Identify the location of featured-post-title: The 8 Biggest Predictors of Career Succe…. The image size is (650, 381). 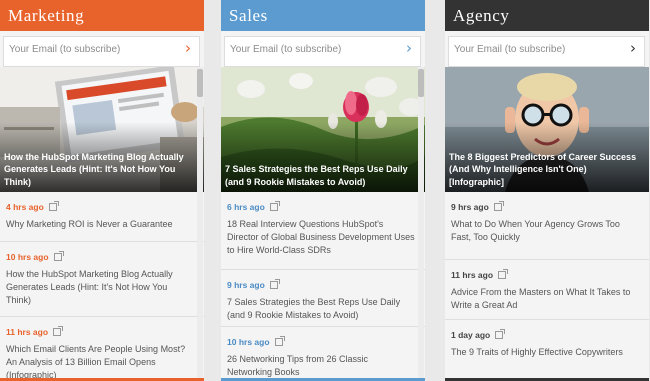
(546, 170).